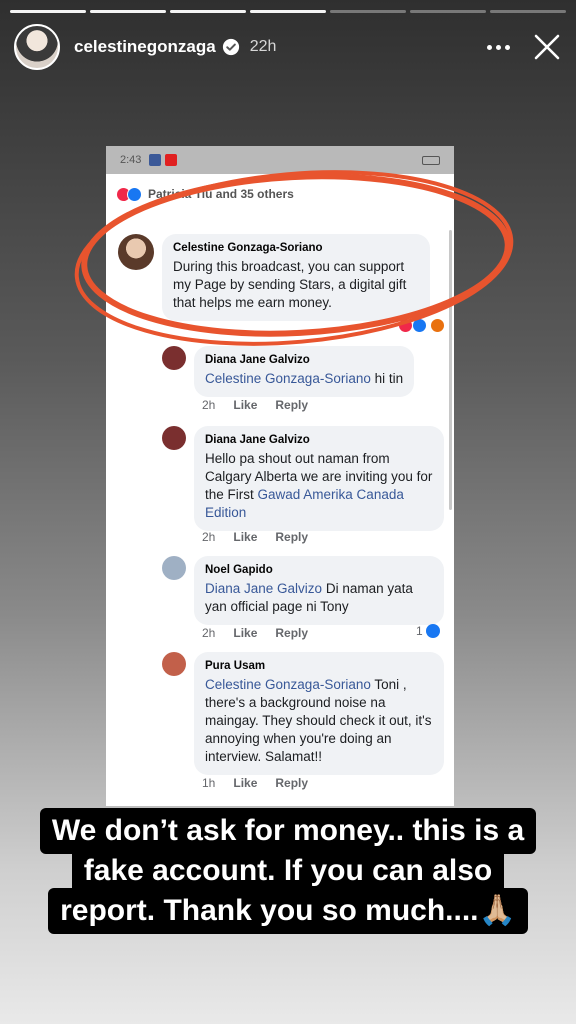 This screenshot has height=1024, width=576. I want to click on facebook-icon, so click(155, 160).